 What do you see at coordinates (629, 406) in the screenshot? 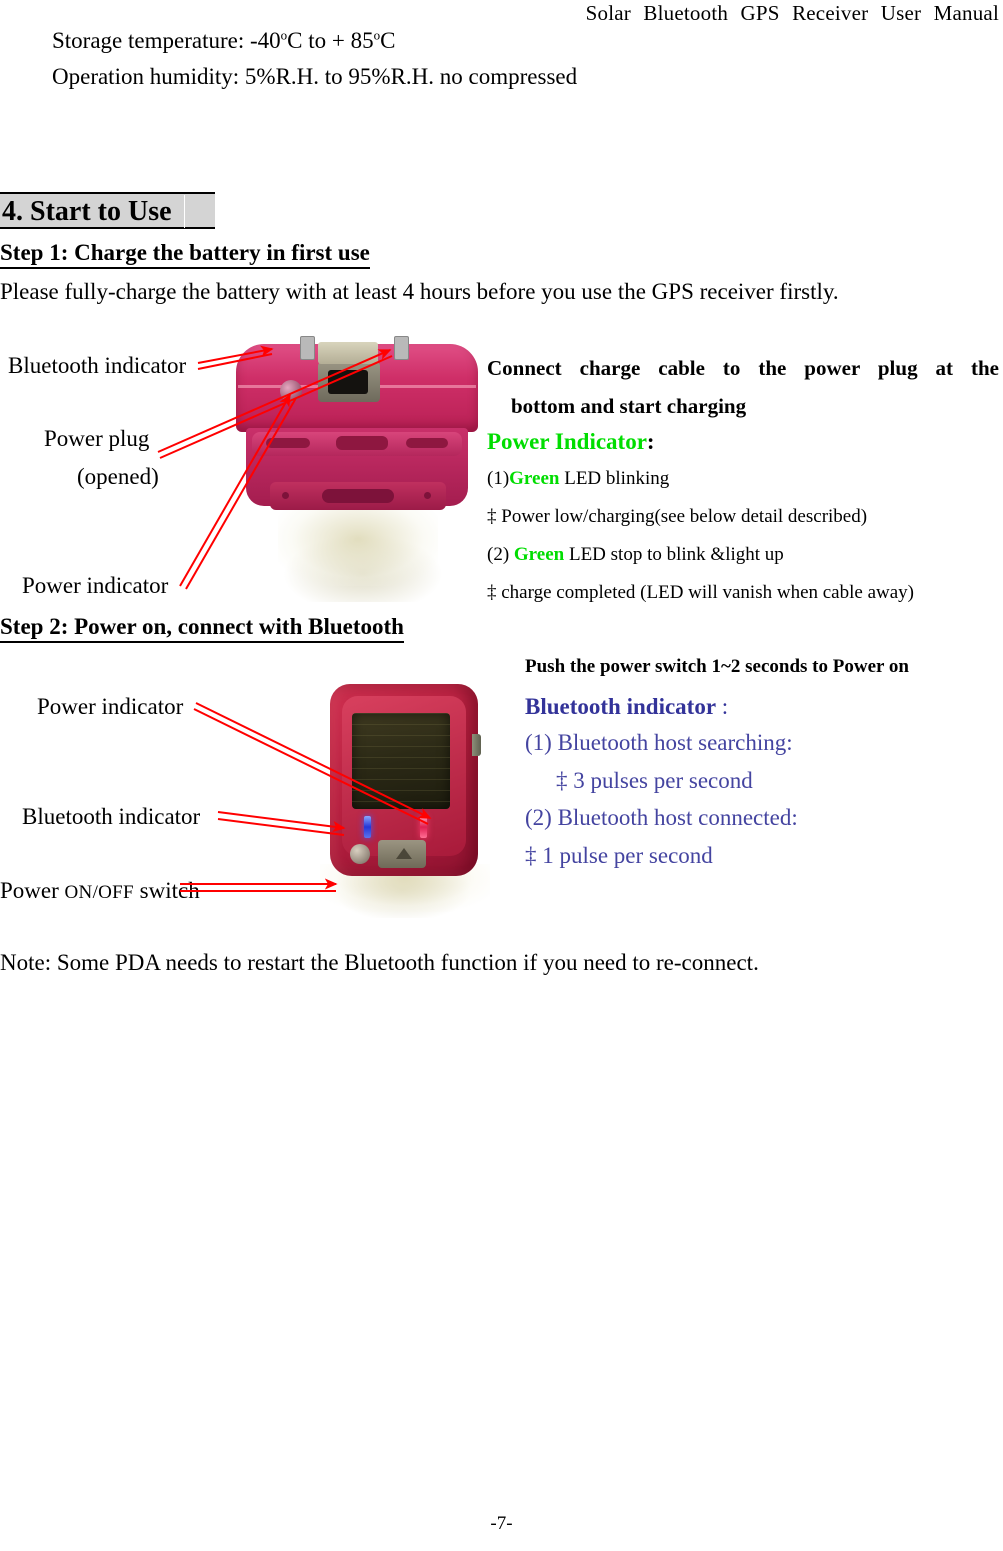
I see `step1-connect-line-2: bottom and start charging` at bounding box center [629, 406].